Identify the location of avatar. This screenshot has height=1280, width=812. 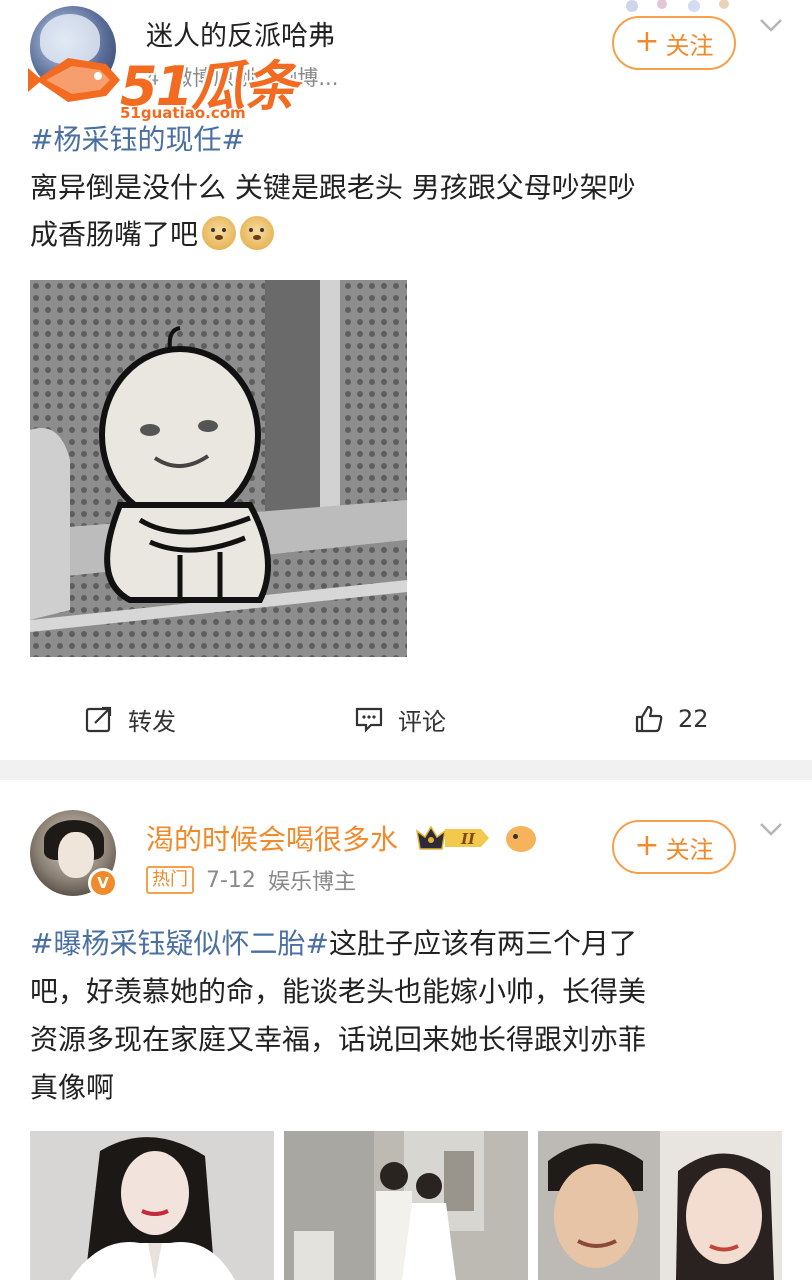
(73, 49).